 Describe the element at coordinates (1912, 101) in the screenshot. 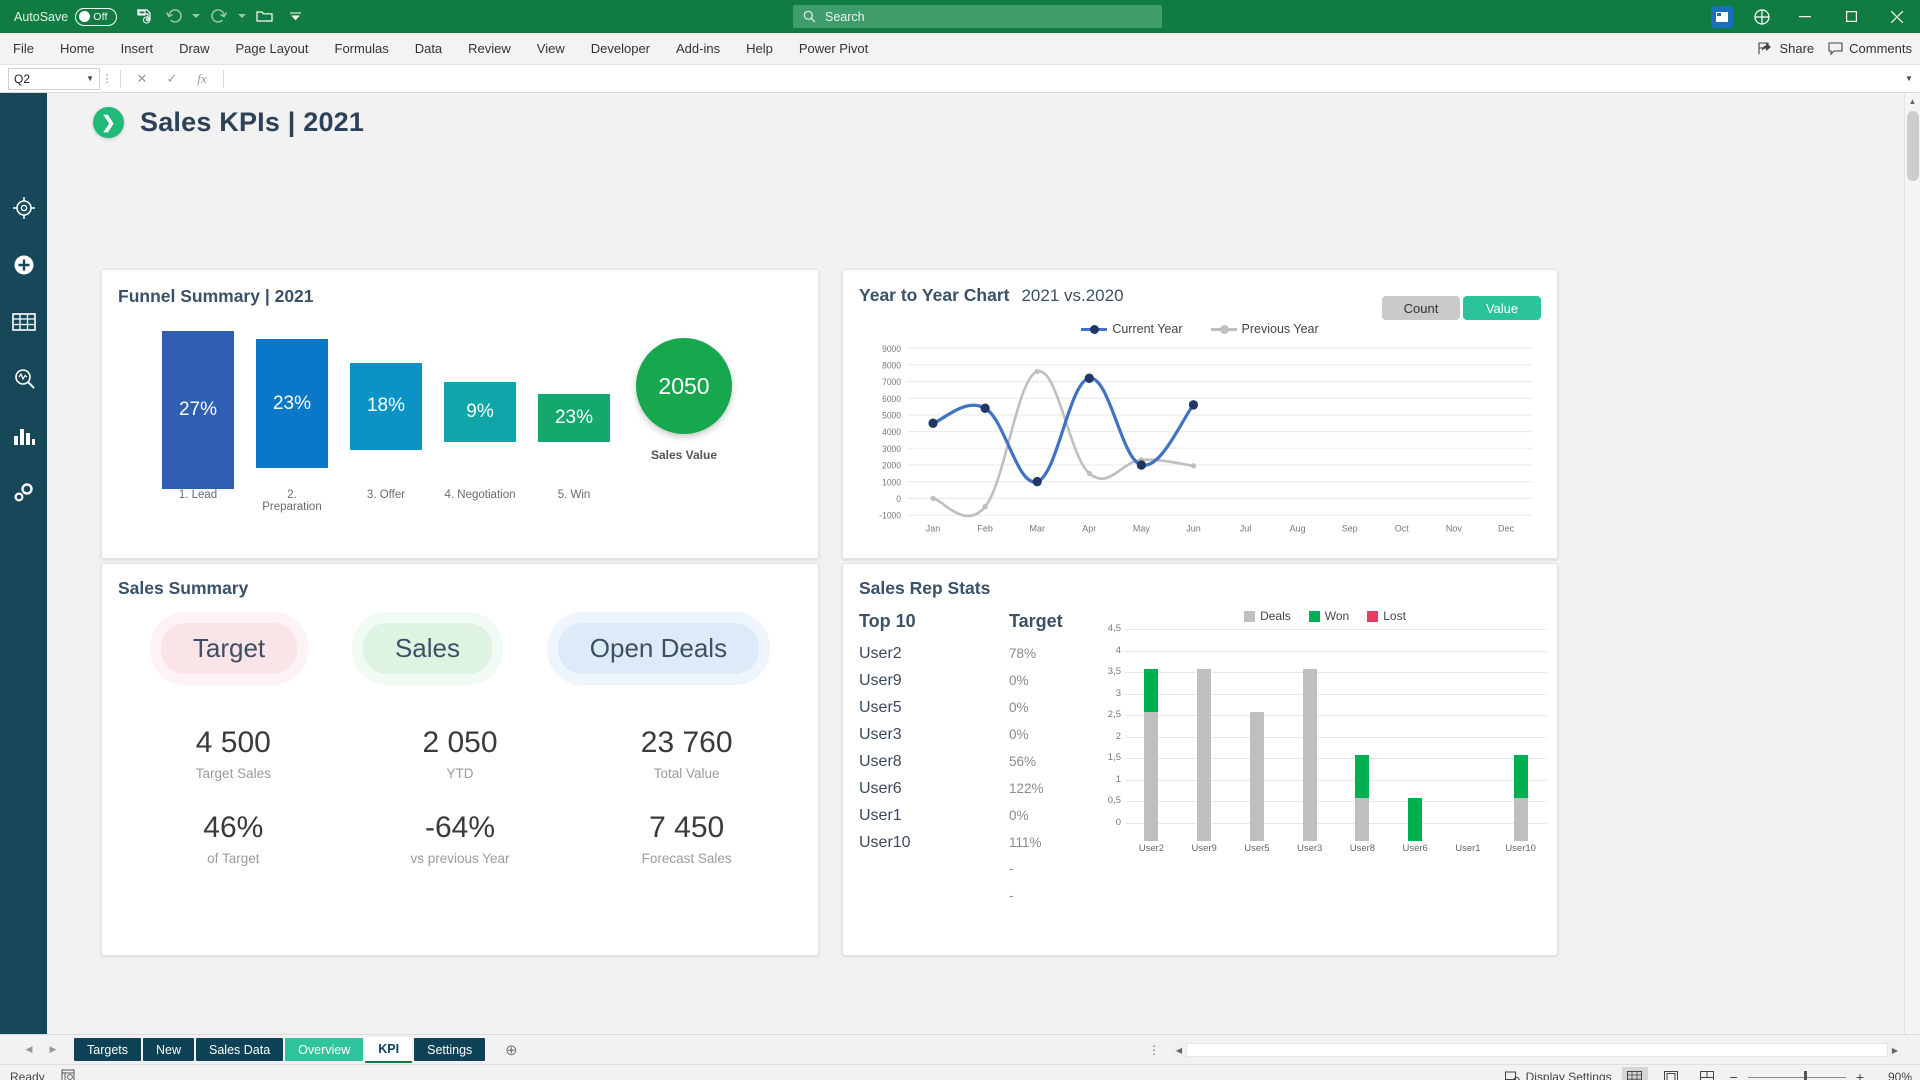

I see `scroll-up-icon: ▲` at that location.